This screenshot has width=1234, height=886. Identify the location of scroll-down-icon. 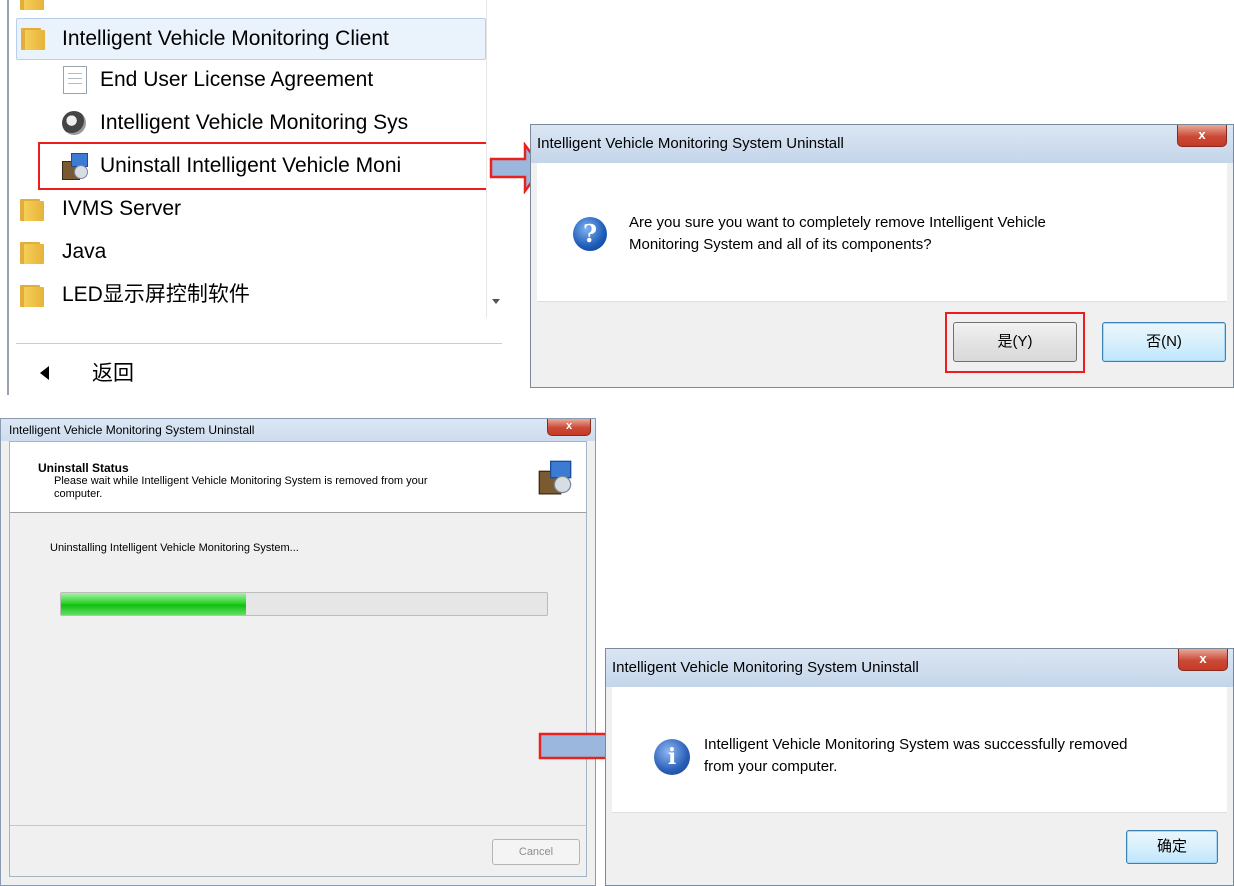
(496, 301).